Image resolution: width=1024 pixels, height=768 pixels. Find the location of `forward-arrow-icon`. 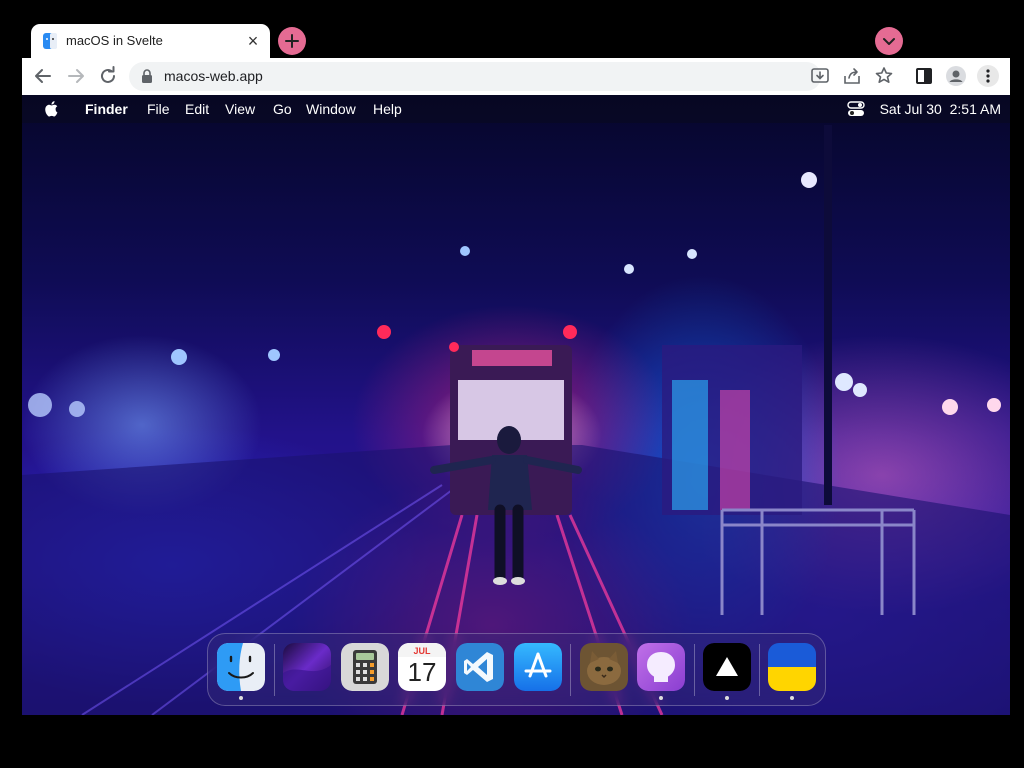

forward-arrow-icon is located at coordinates (76, 76).